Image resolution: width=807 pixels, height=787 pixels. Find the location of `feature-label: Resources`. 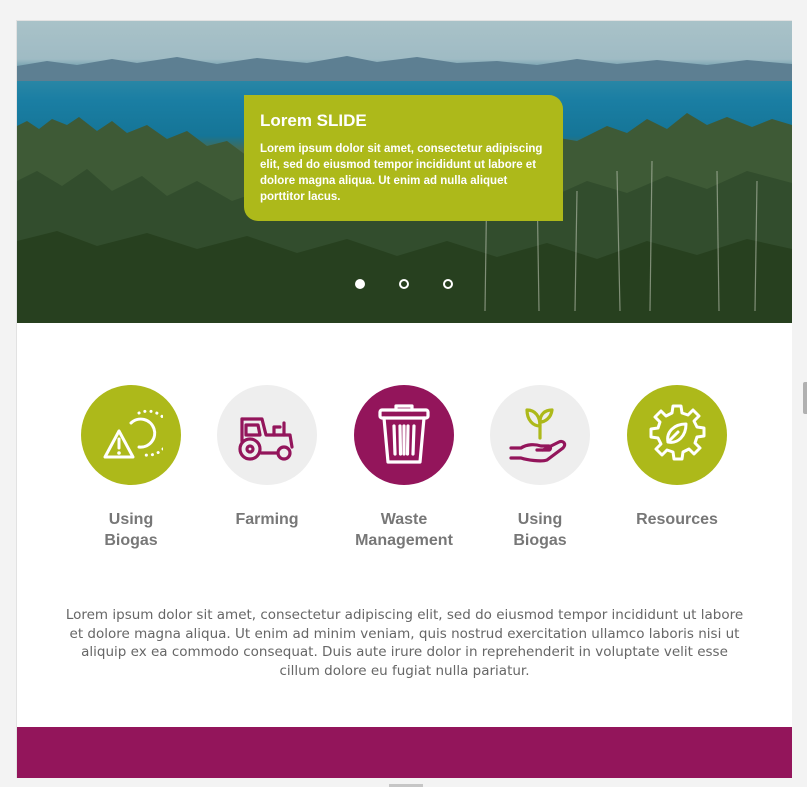

feature-label: Resources is located at coordinates (677, 519).